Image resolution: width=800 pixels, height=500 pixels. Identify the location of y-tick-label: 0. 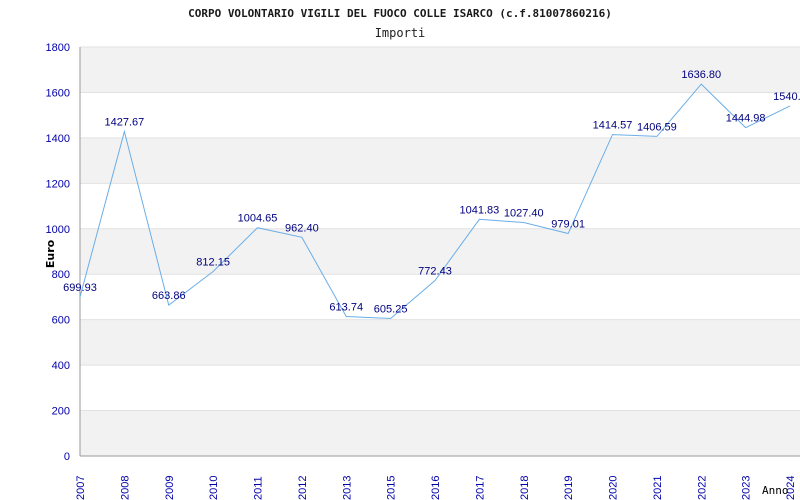
(67, 457).